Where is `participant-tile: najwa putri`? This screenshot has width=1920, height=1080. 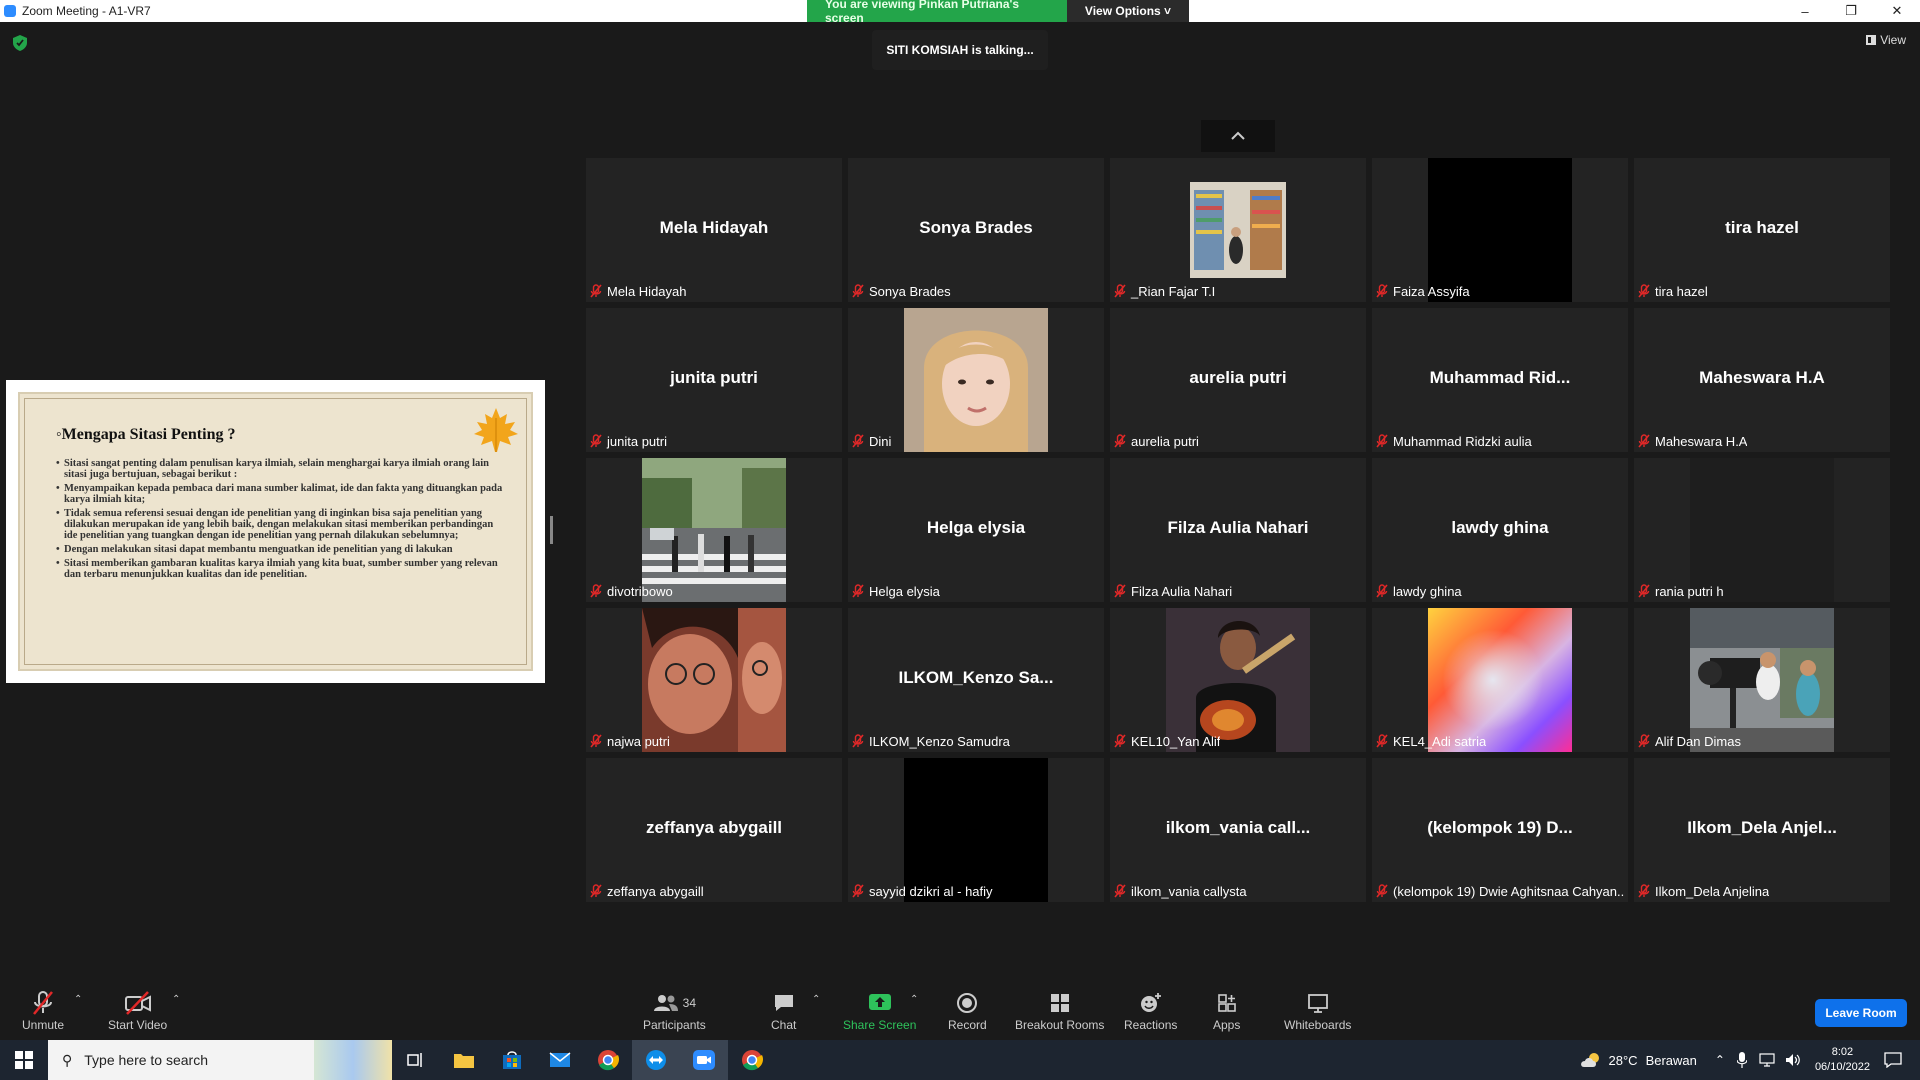 participant-tile: najwa putri is located at coordinates (714, 680).